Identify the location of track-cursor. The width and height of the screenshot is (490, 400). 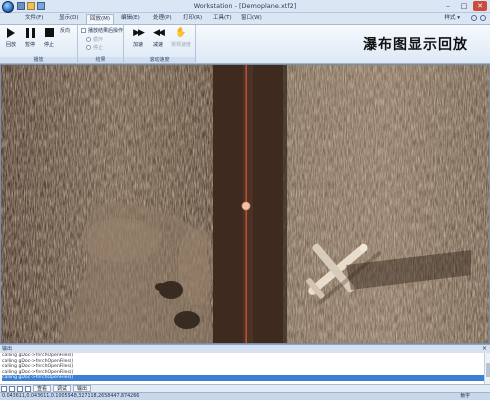
(246, 206).